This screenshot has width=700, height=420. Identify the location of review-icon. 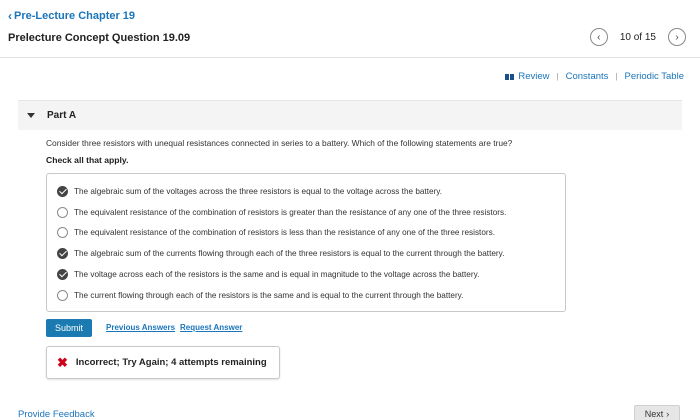
(510, 76).